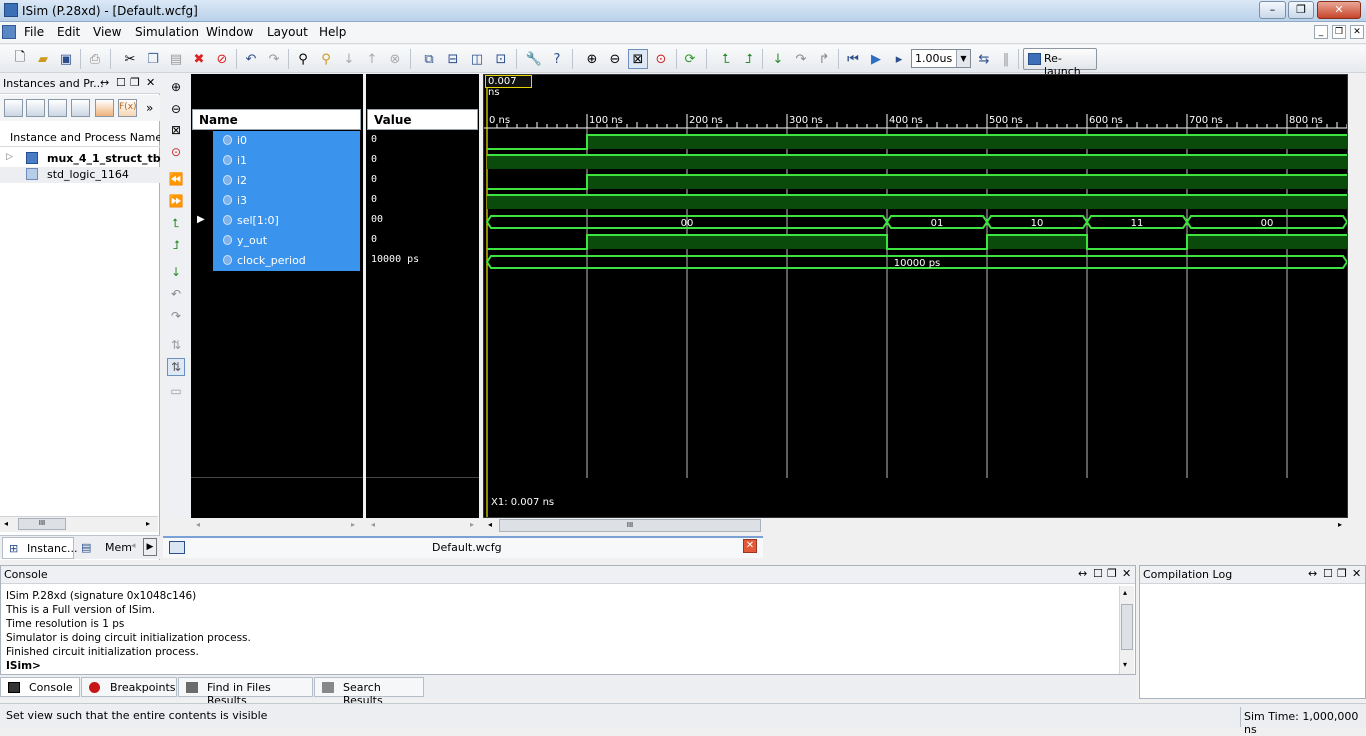 The width and height of the screenshot is (1366, 736). I want to click on zoom-cursor-icon: ⊙, so click(661, 59).